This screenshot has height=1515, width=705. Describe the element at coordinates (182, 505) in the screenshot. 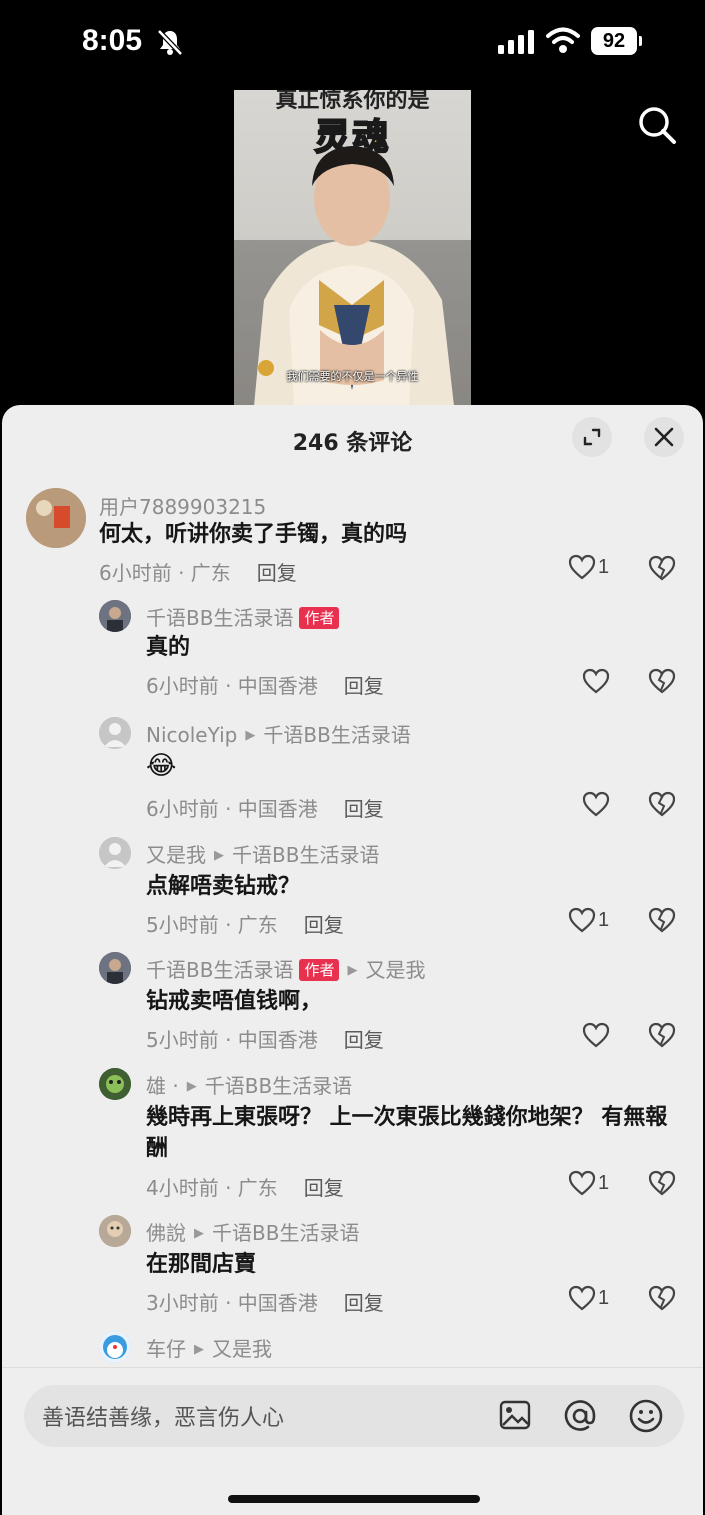

I see `comment-username: 用户7889903215` at that location.